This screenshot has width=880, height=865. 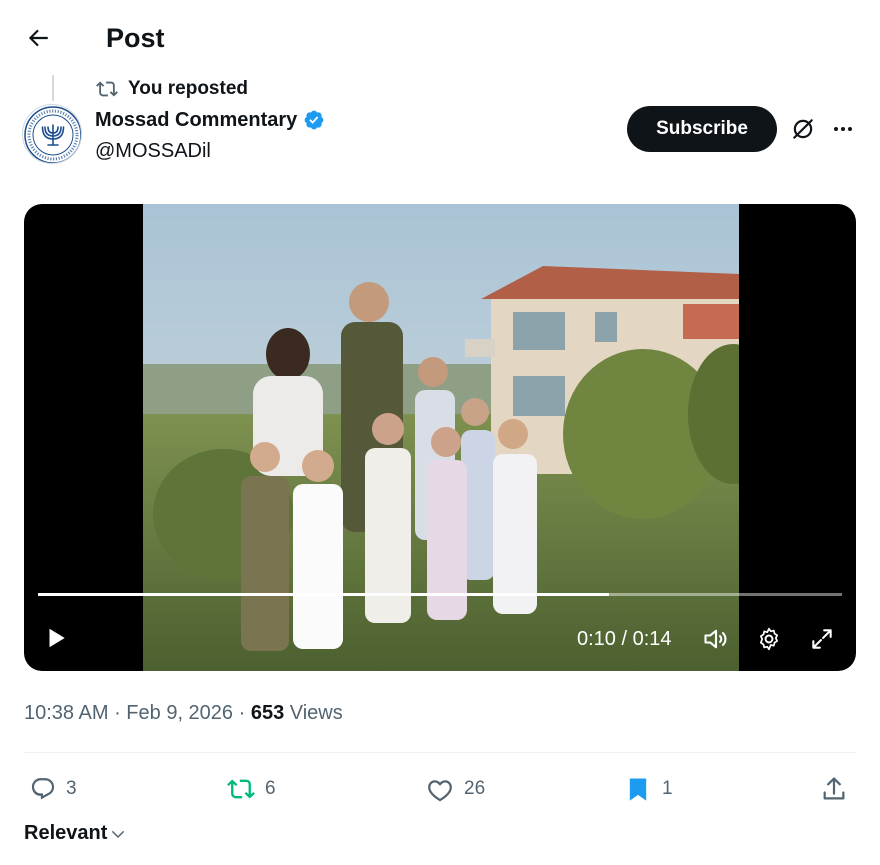 I want to click on author-name-row: Mossad Commentary, so click(x=210, y=120).